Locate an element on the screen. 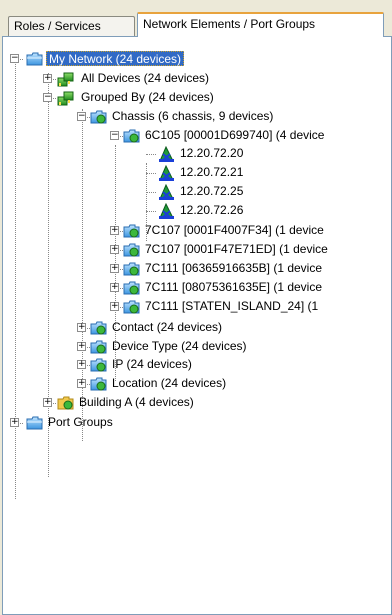 This screenshot has width=392, height=615. tree-node-label: Grouped By (24 devices) is located at coordinates (147, 97).